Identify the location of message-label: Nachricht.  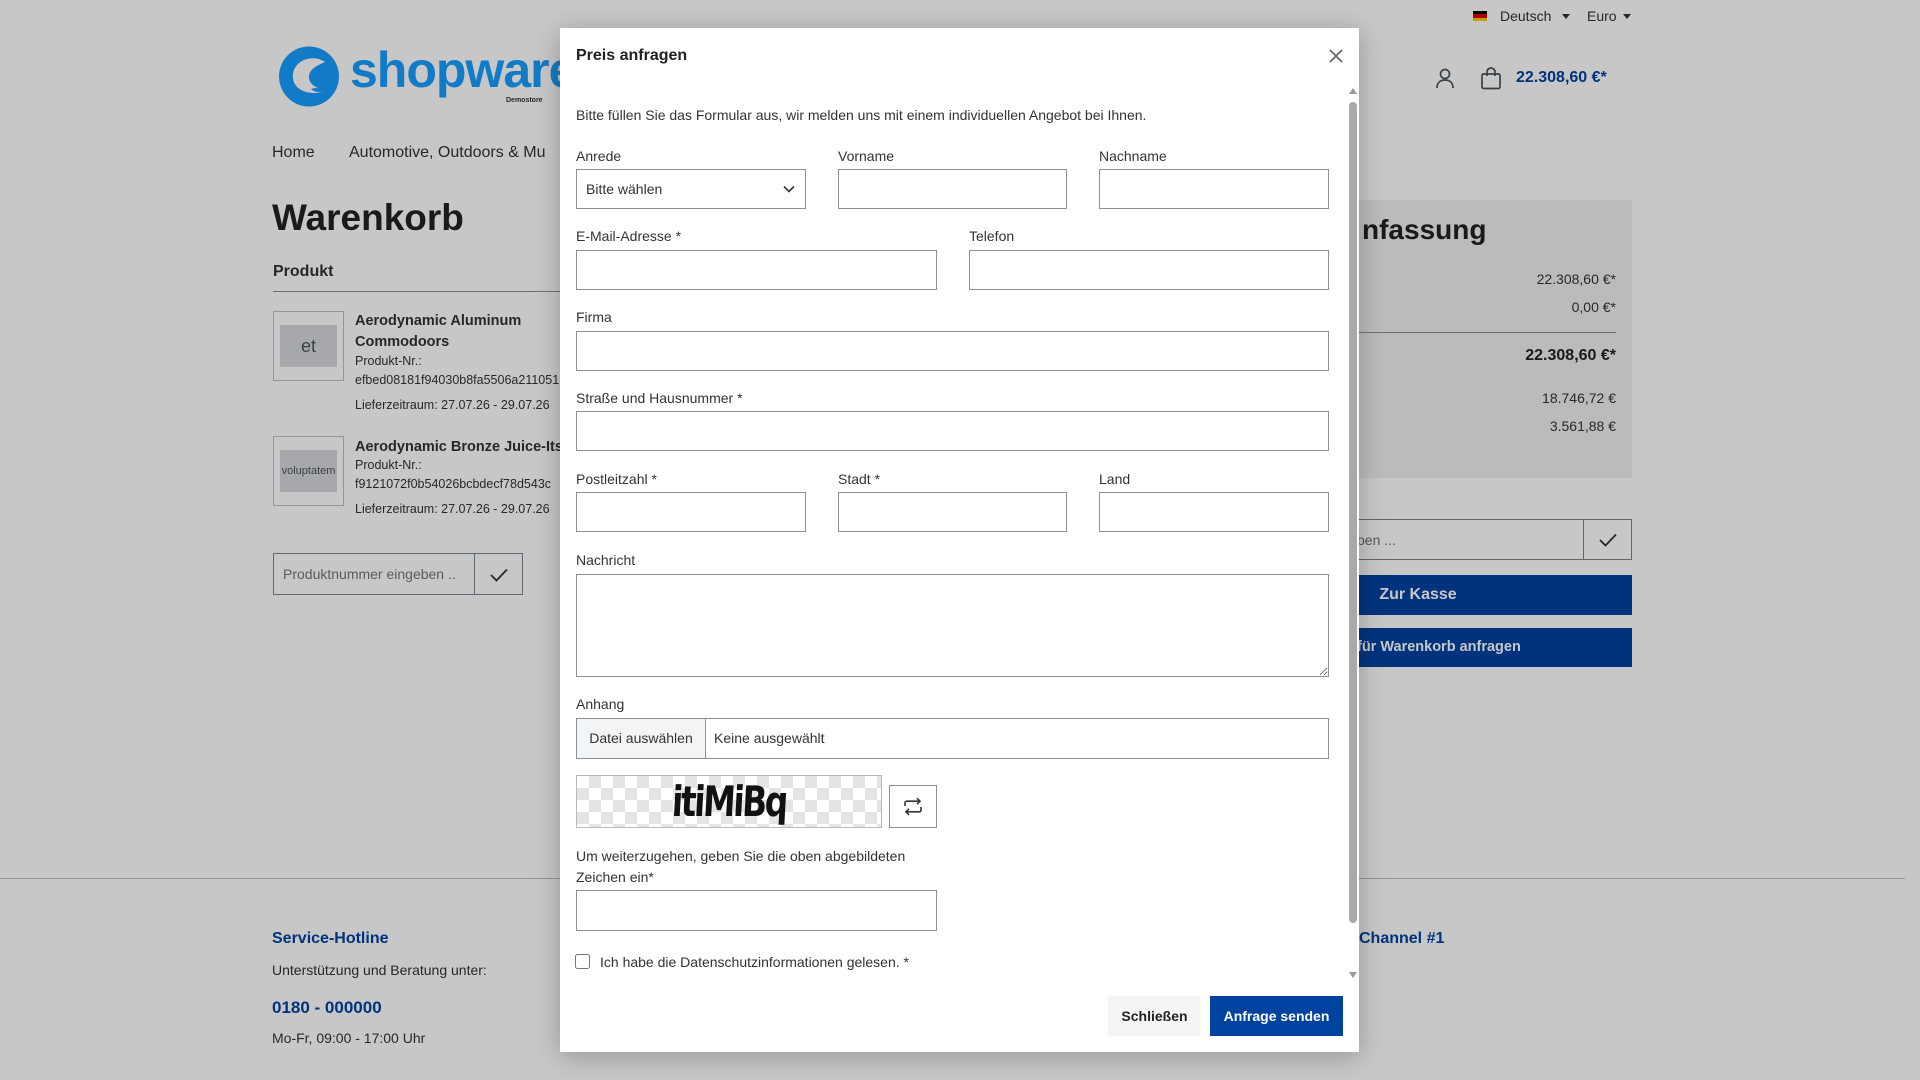
(606, 560).